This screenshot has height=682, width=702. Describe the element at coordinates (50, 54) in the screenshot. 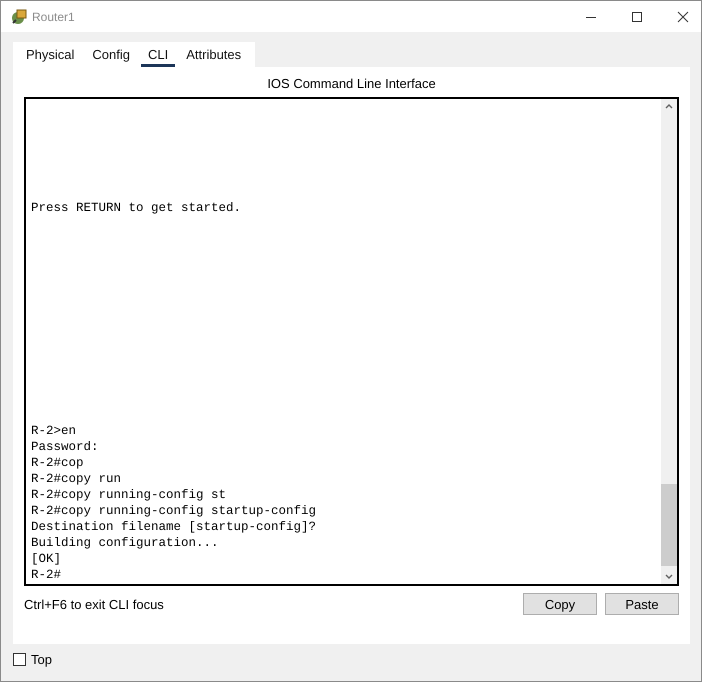

I see `tab: Physical` at that location.